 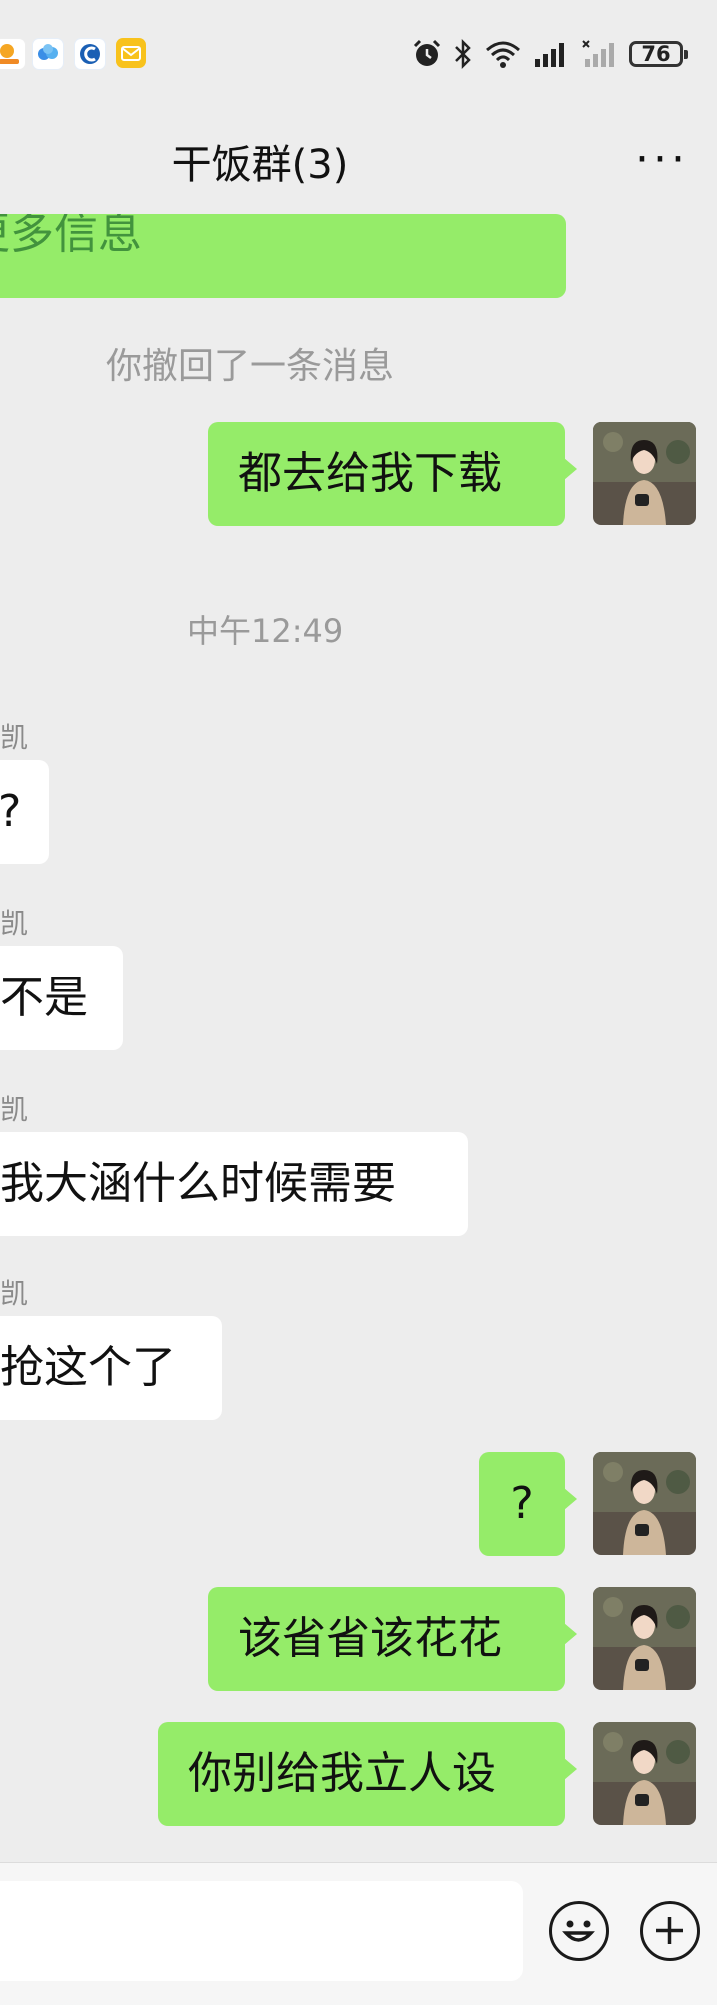 I want to click on signal-icon, so click(x=549, y=55).